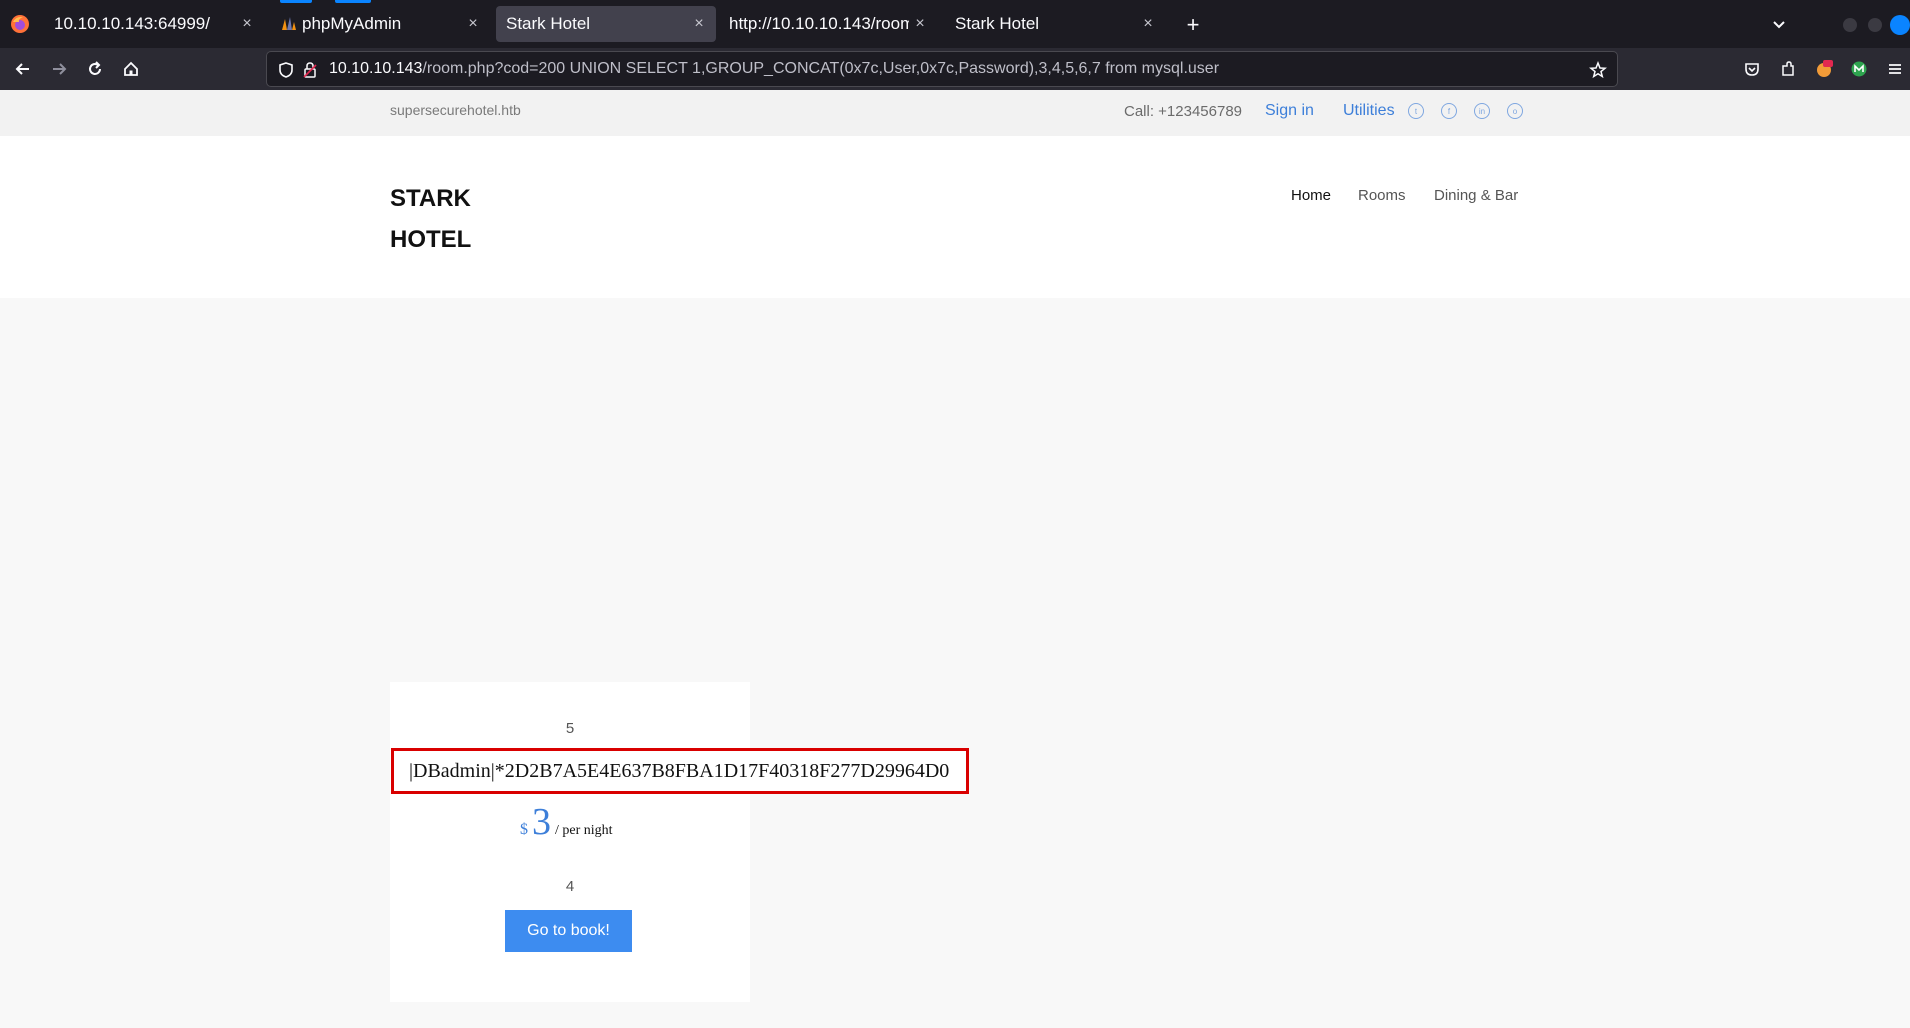 The height and width of the screenshot is (1028, 1910). I want to click on lock-icon, so click(310, 70).